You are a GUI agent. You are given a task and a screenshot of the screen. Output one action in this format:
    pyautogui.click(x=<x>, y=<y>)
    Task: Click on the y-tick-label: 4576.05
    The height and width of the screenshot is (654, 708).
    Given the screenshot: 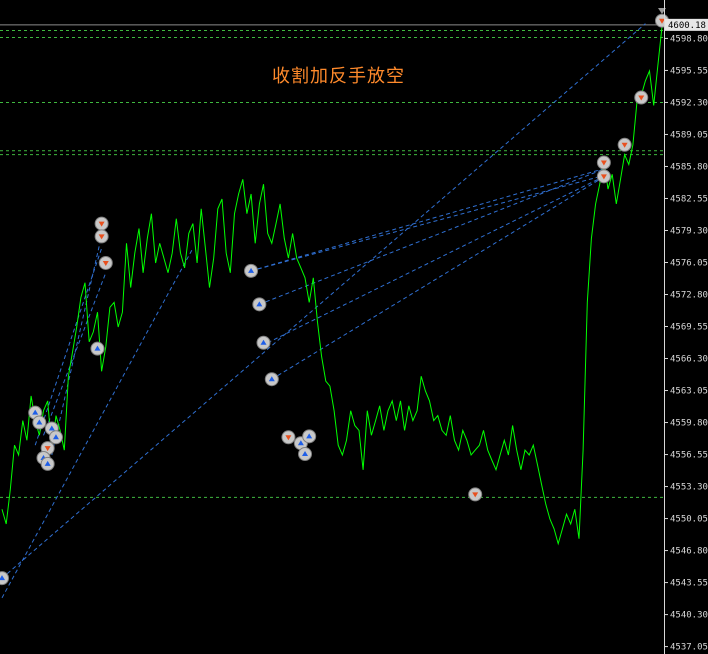 What is the action you would take?
    pyautogui.click(x=689, y=263)
    